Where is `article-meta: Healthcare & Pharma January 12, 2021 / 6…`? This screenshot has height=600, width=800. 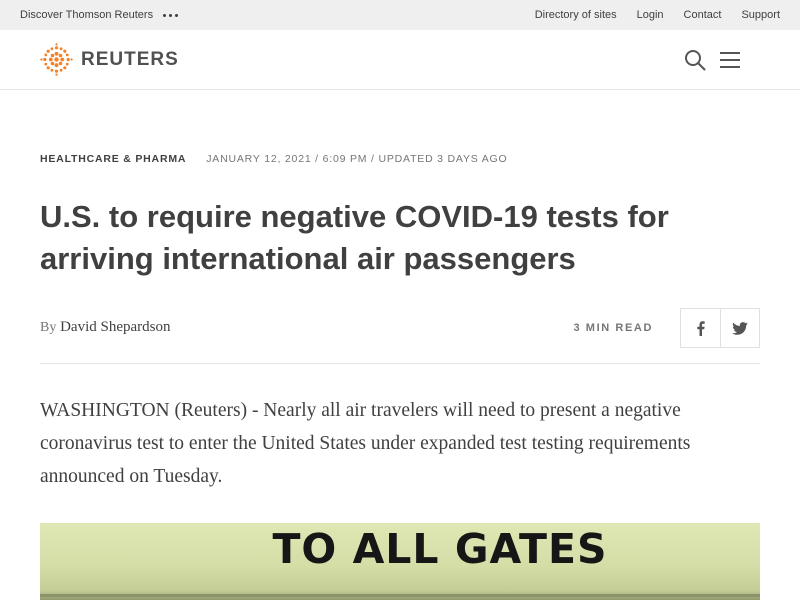
article-meta: Healthcare & Pharma January 12, 2021 / 6… is located at coordinates (273, 159).